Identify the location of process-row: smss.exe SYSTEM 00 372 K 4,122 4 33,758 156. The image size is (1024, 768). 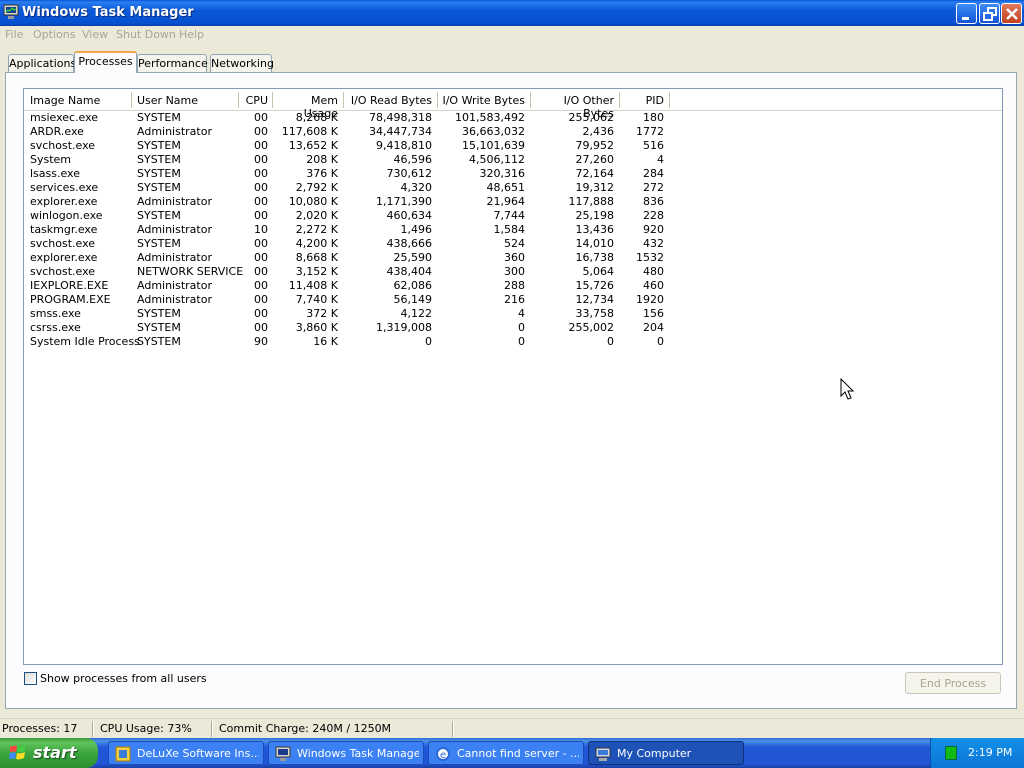
(354, 314).